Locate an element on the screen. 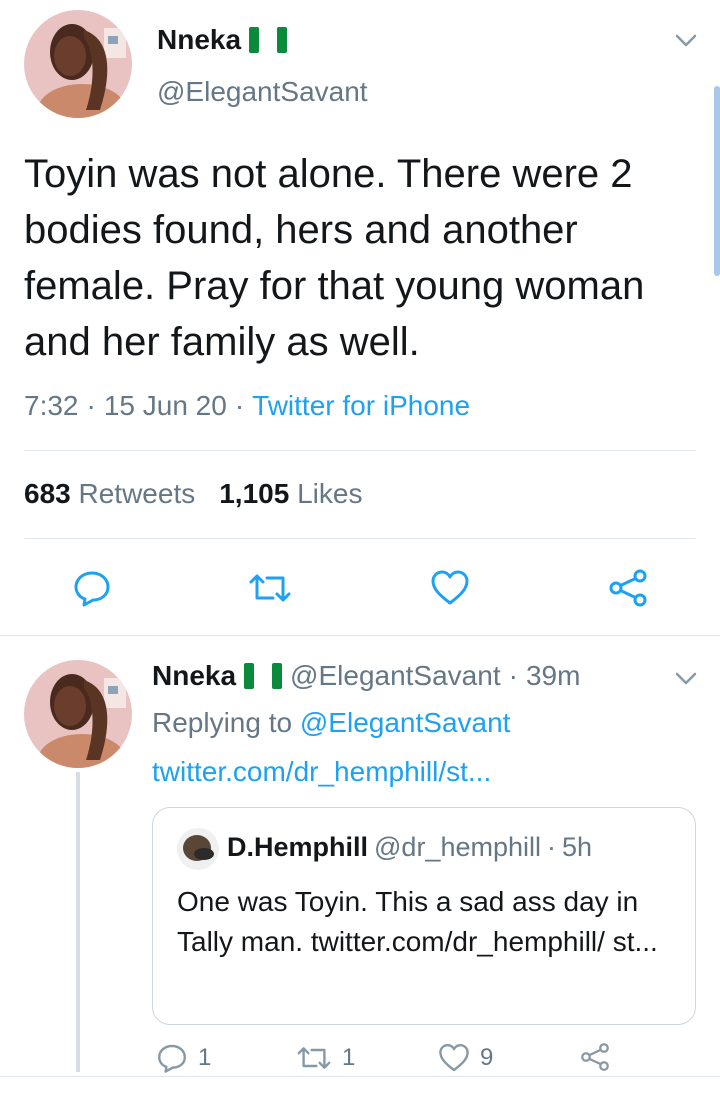 This screenshot has height=1097, width=720. engagement-stats: 683 Retweets 1,105 Likes is located at coordinates (193, 494).